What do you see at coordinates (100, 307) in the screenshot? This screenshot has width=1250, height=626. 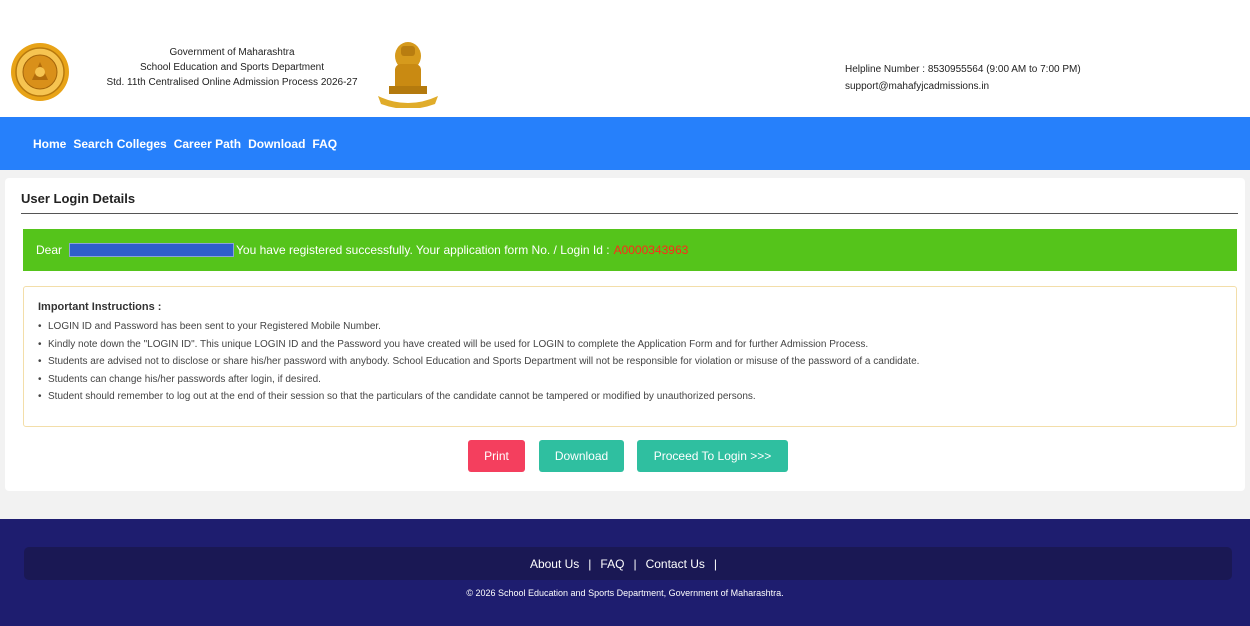 I see `instructions-heading: Important Instructions :` at bounding box center [100, 307].